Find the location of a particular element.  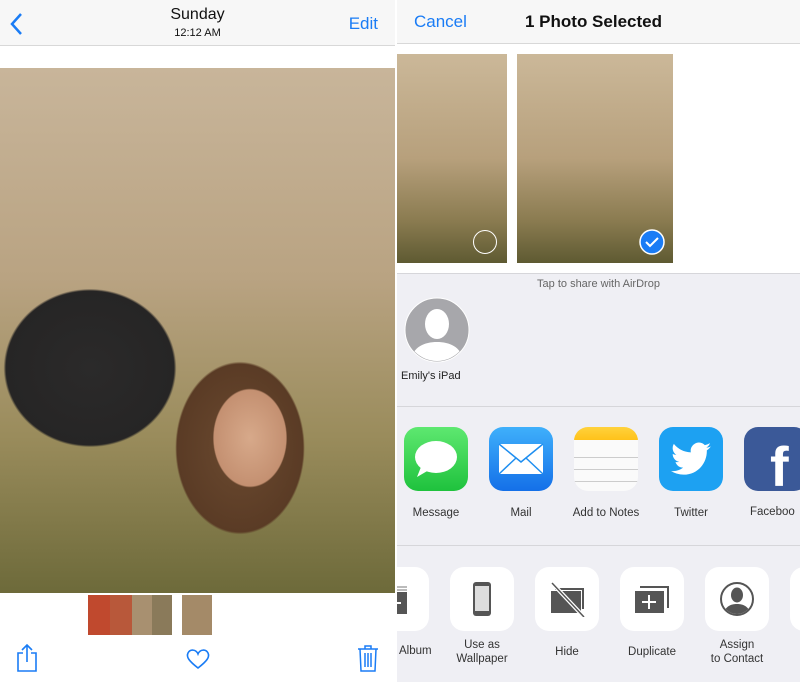

notes-icon is located at coordinates (606, 459).